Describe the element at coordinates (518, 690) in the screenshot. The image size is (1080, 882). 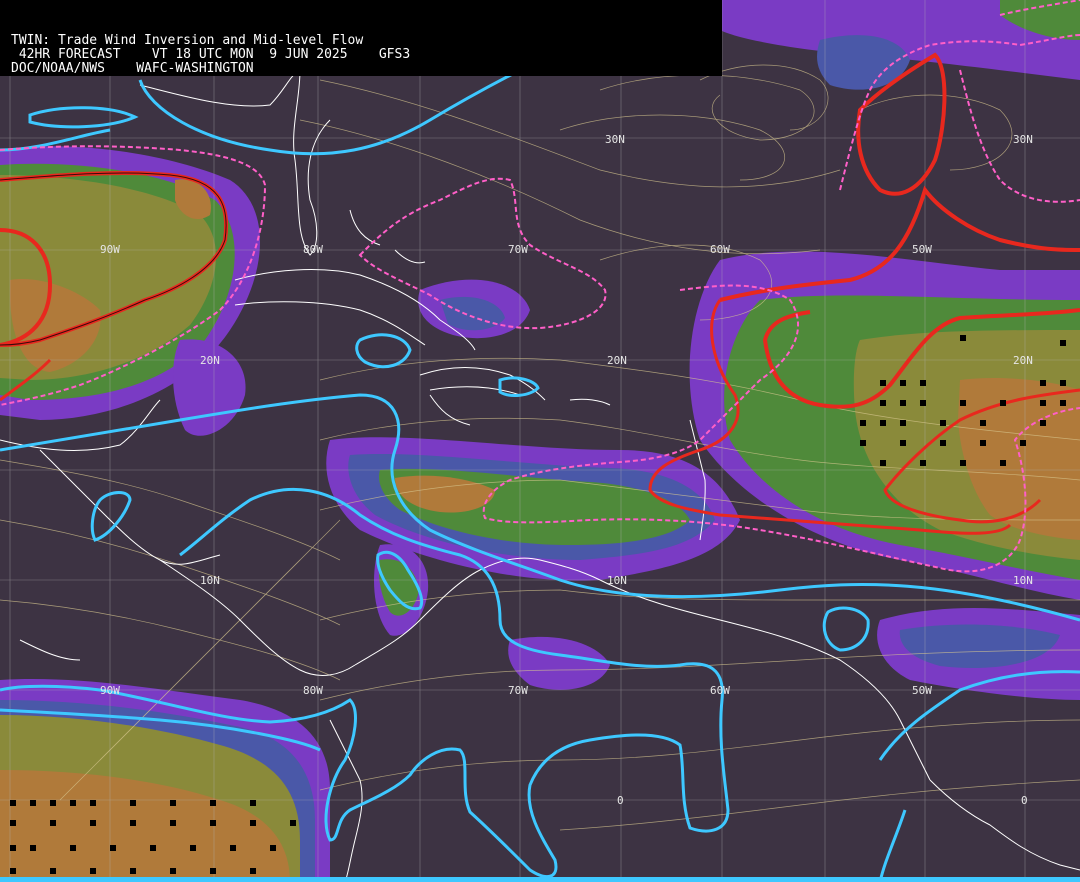
I see `label-70w-b: 70W` at that location.